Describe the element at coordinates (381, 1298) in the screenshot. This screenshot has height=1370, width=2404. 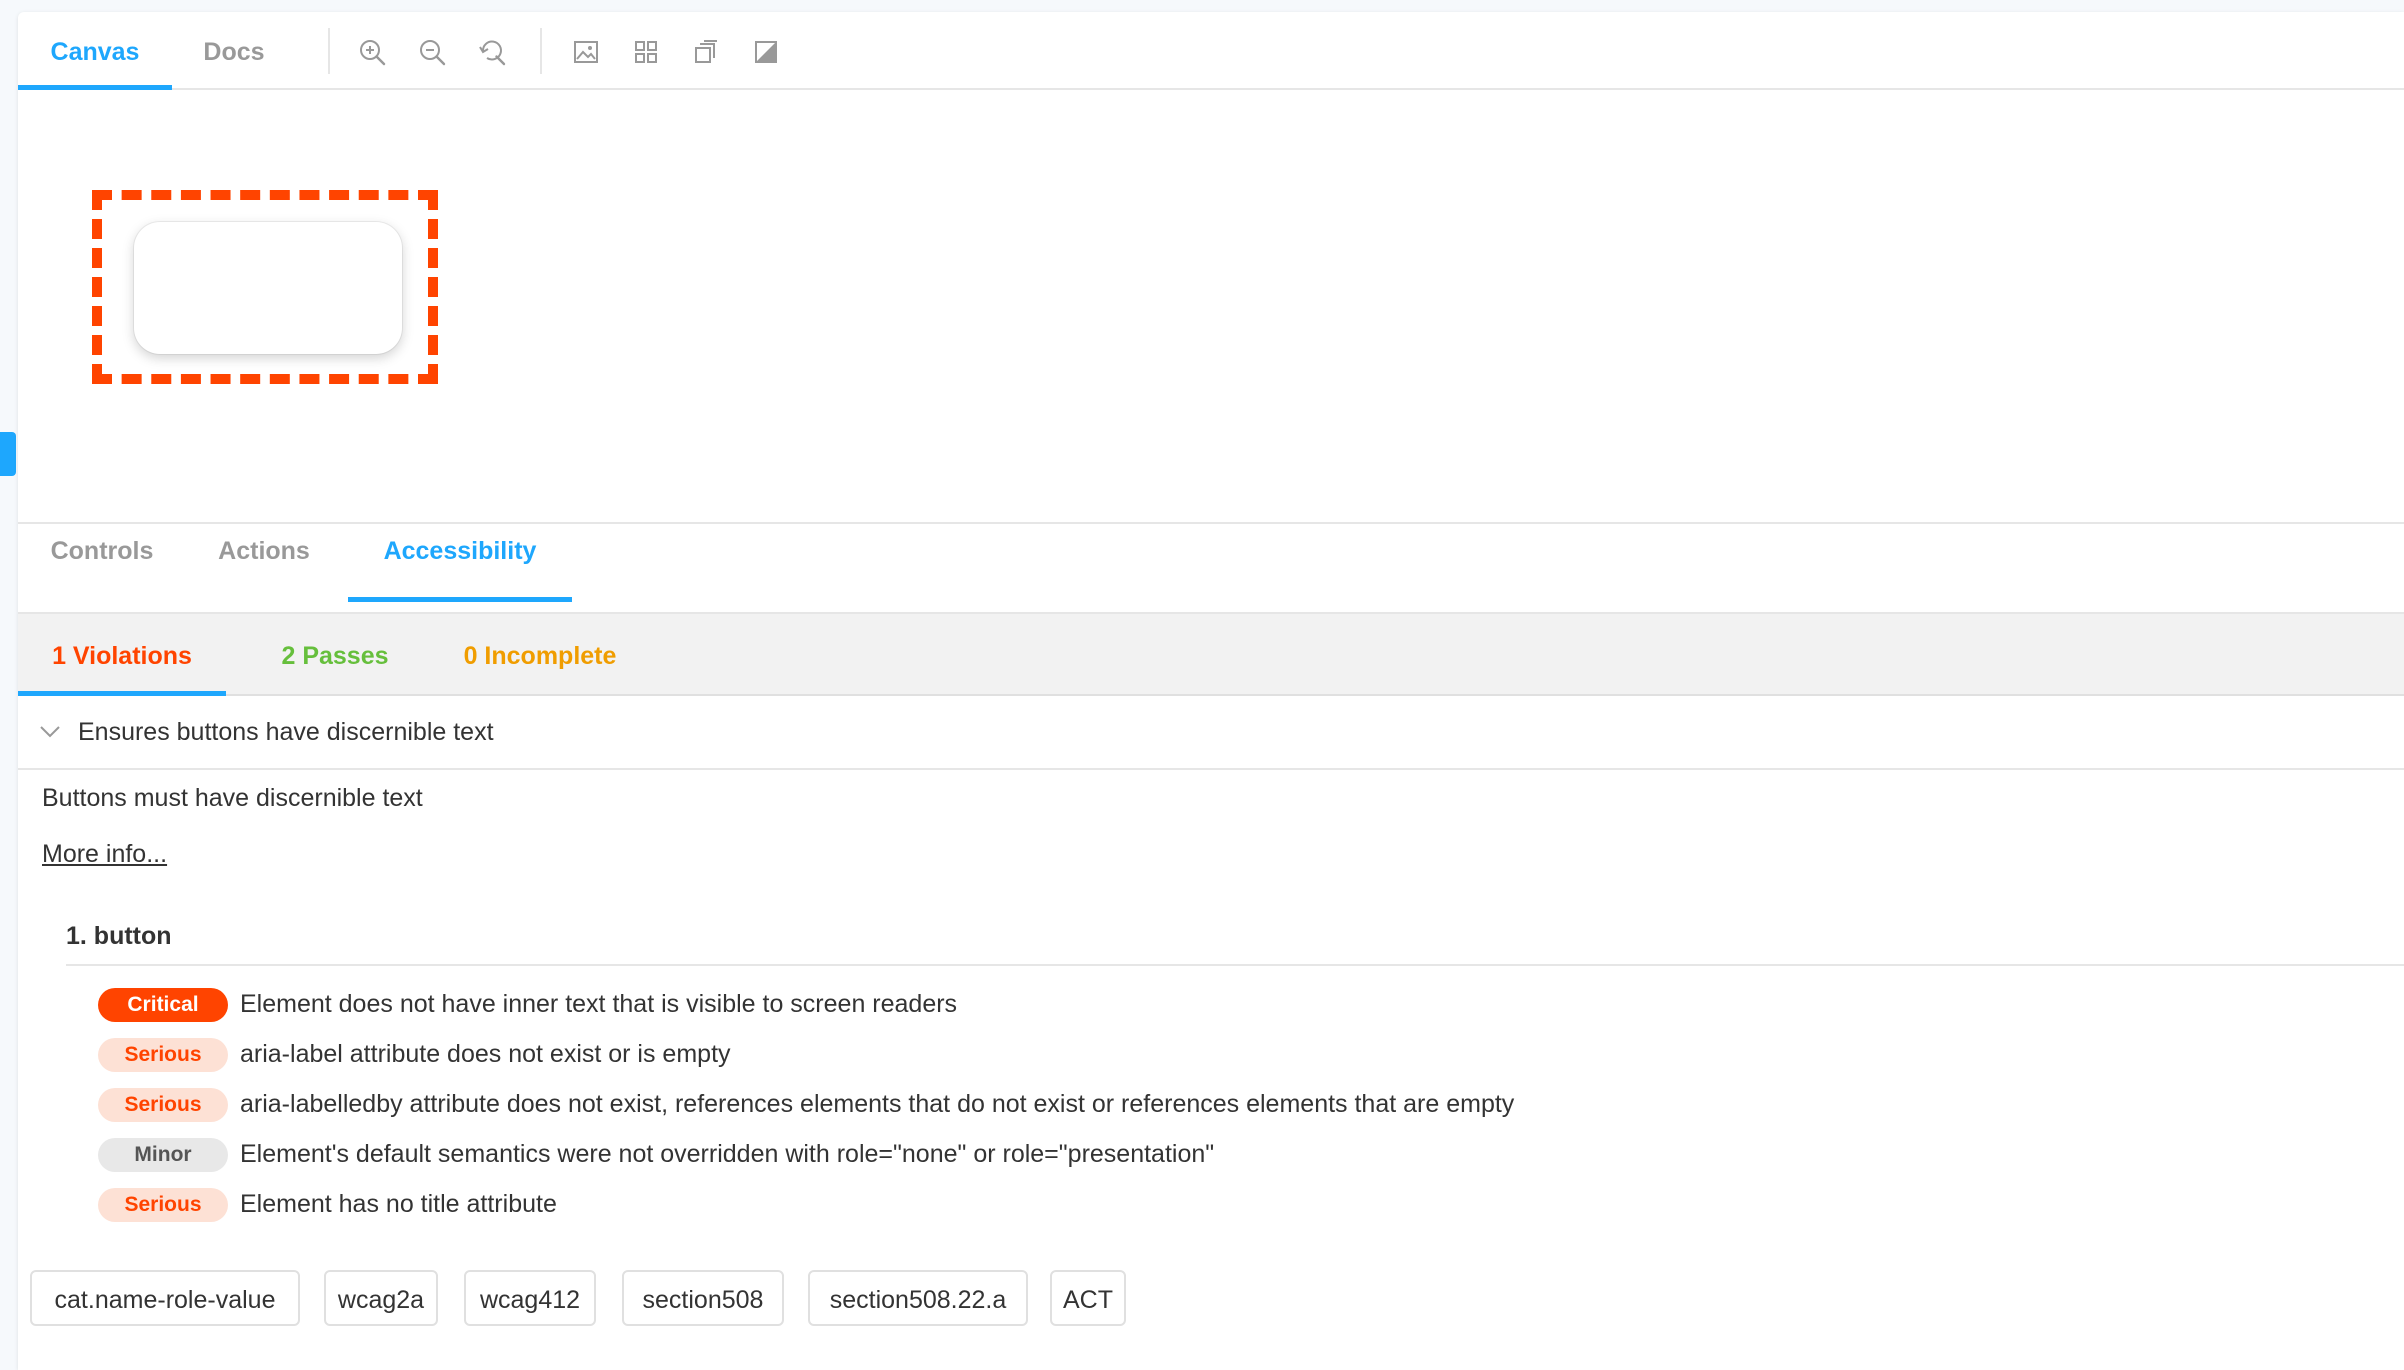
I see `tag: wcag2a` at that location.